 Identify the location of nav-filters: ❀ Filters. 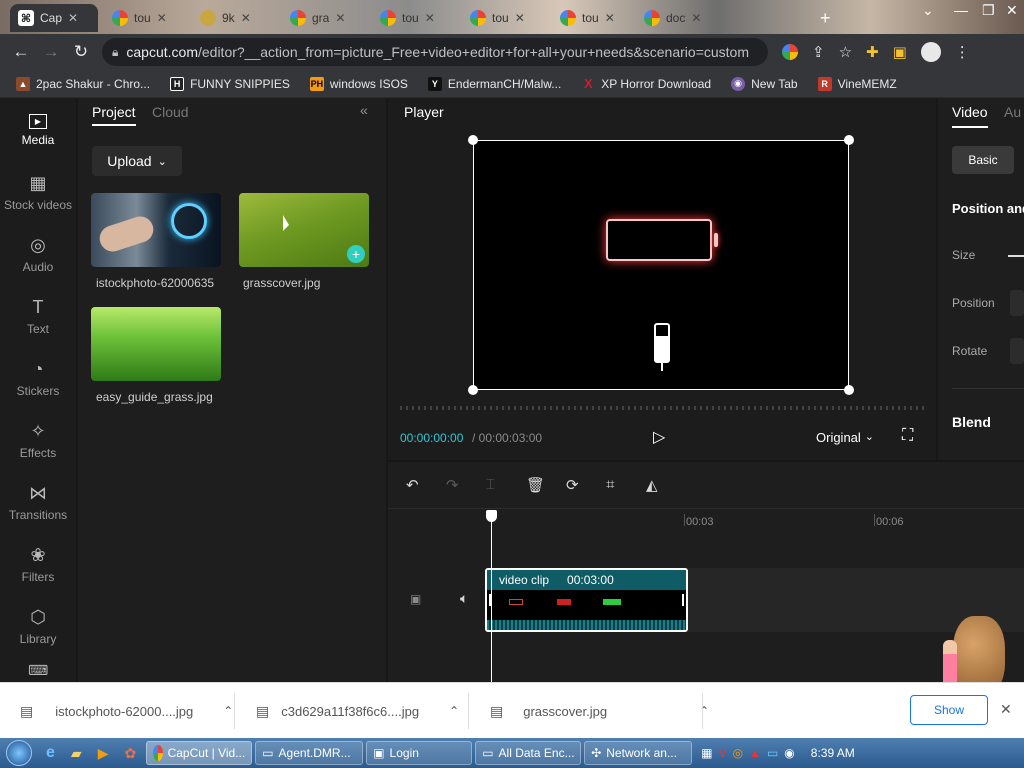
(38, 564).